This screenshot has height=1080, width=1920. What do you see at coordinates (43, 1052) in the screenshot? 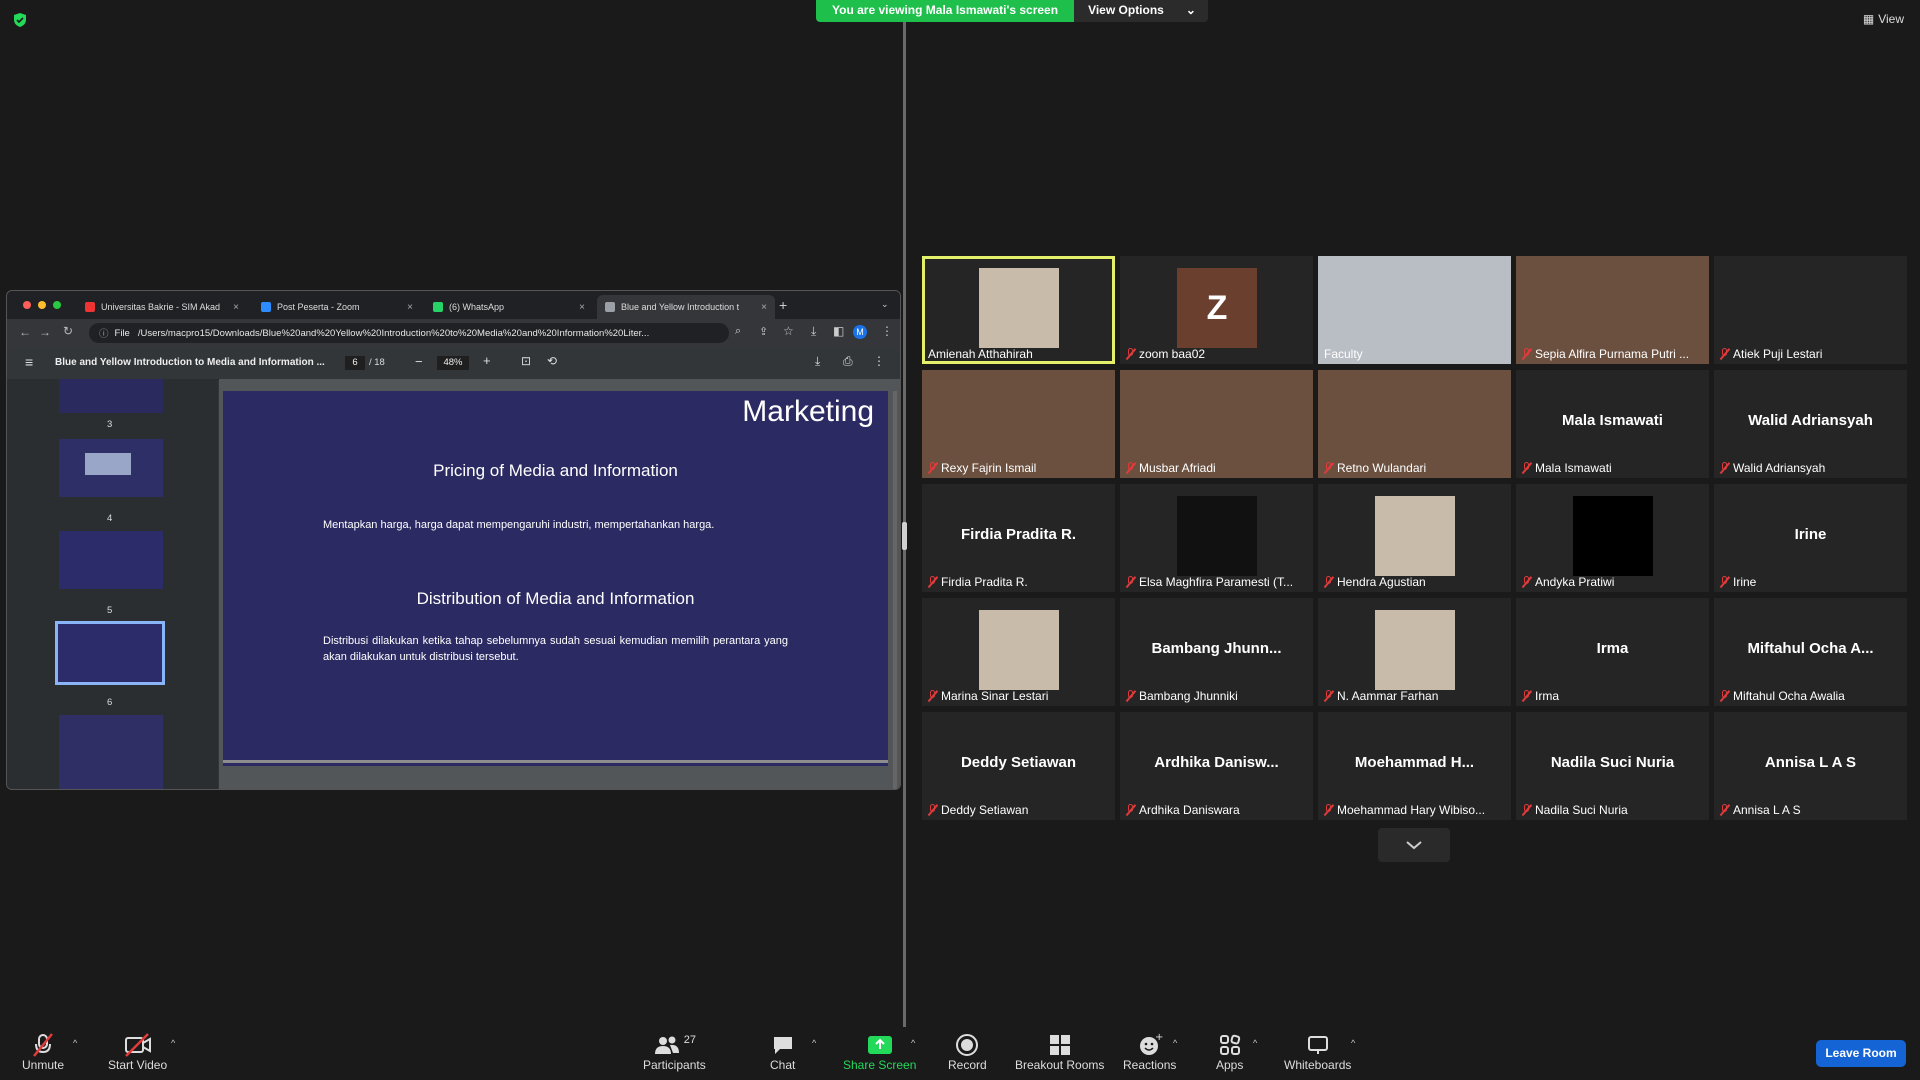
I see `unmute-button: Unmute` at bounding box center [43, 1052].